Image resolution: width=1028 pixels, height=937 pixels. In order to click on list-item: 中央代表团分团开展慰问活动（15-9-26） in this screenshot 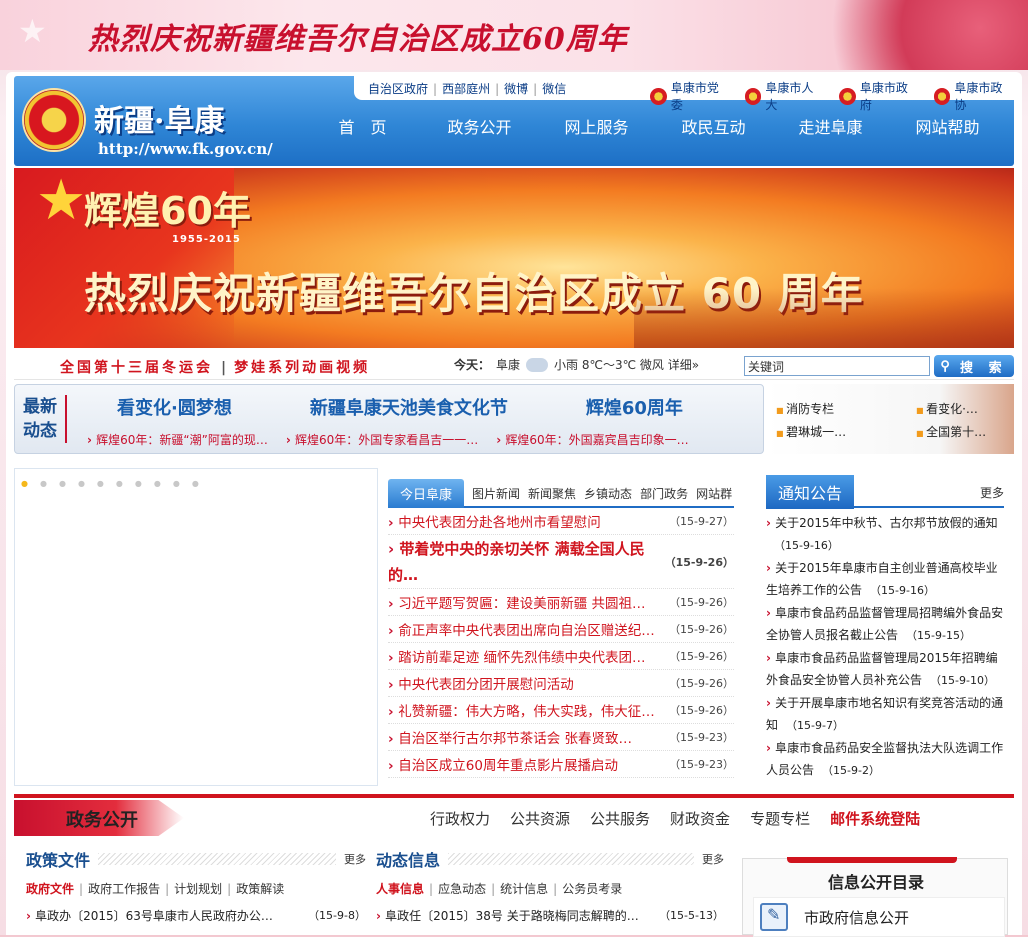, I will do `click(561, 683)`.